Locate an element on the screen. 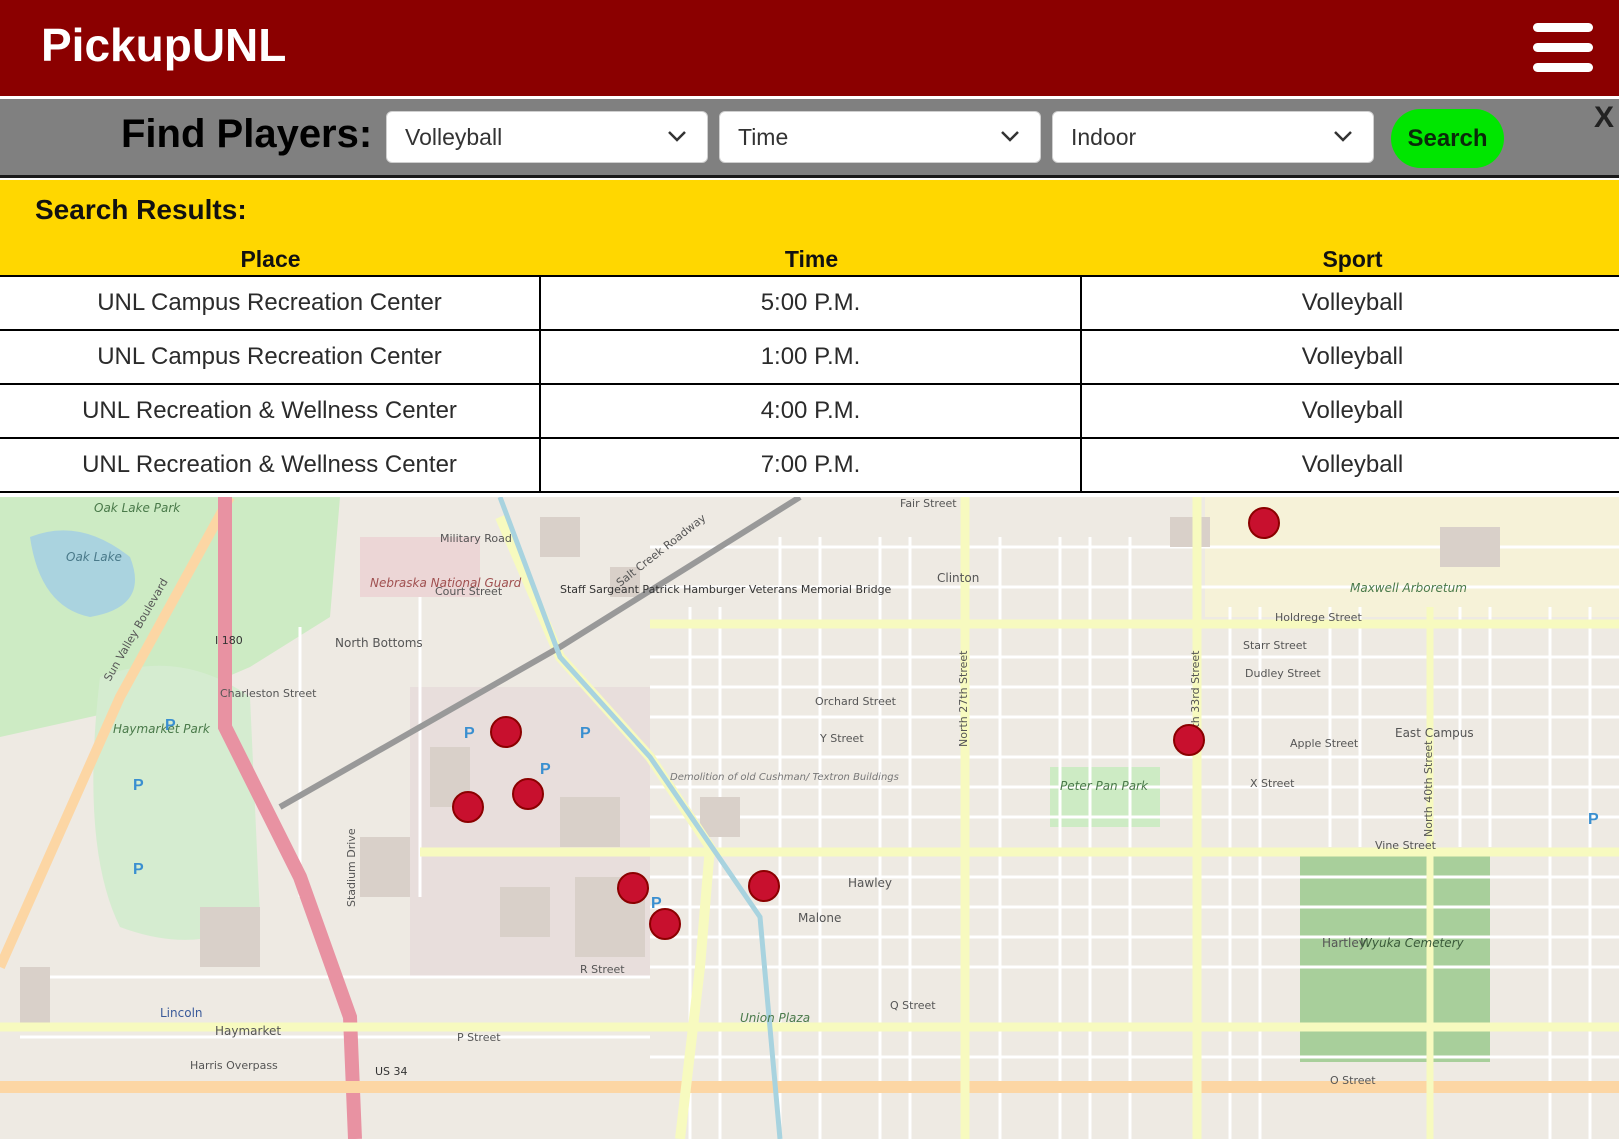 The image size is (1619, 1139). map-label: Charleston Street is located at coordinates (268, 693).